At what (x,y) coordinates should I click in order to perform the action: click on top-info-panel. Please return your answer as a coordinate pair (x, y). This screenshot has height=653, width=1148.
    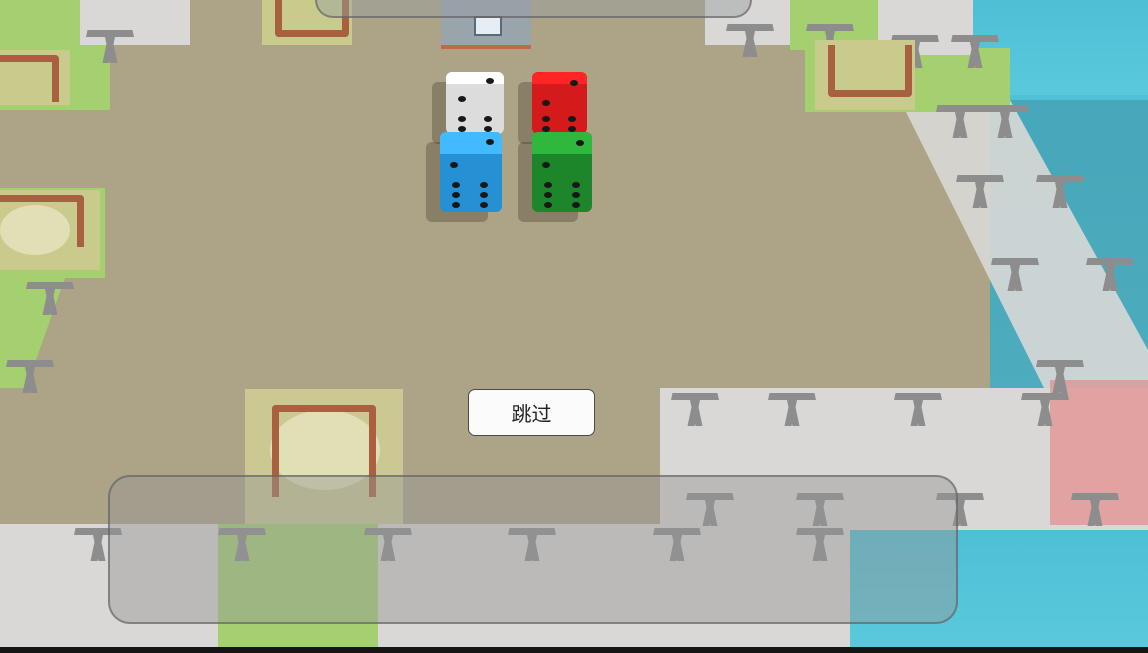
    Looking at the image, I should click on (533, 9).